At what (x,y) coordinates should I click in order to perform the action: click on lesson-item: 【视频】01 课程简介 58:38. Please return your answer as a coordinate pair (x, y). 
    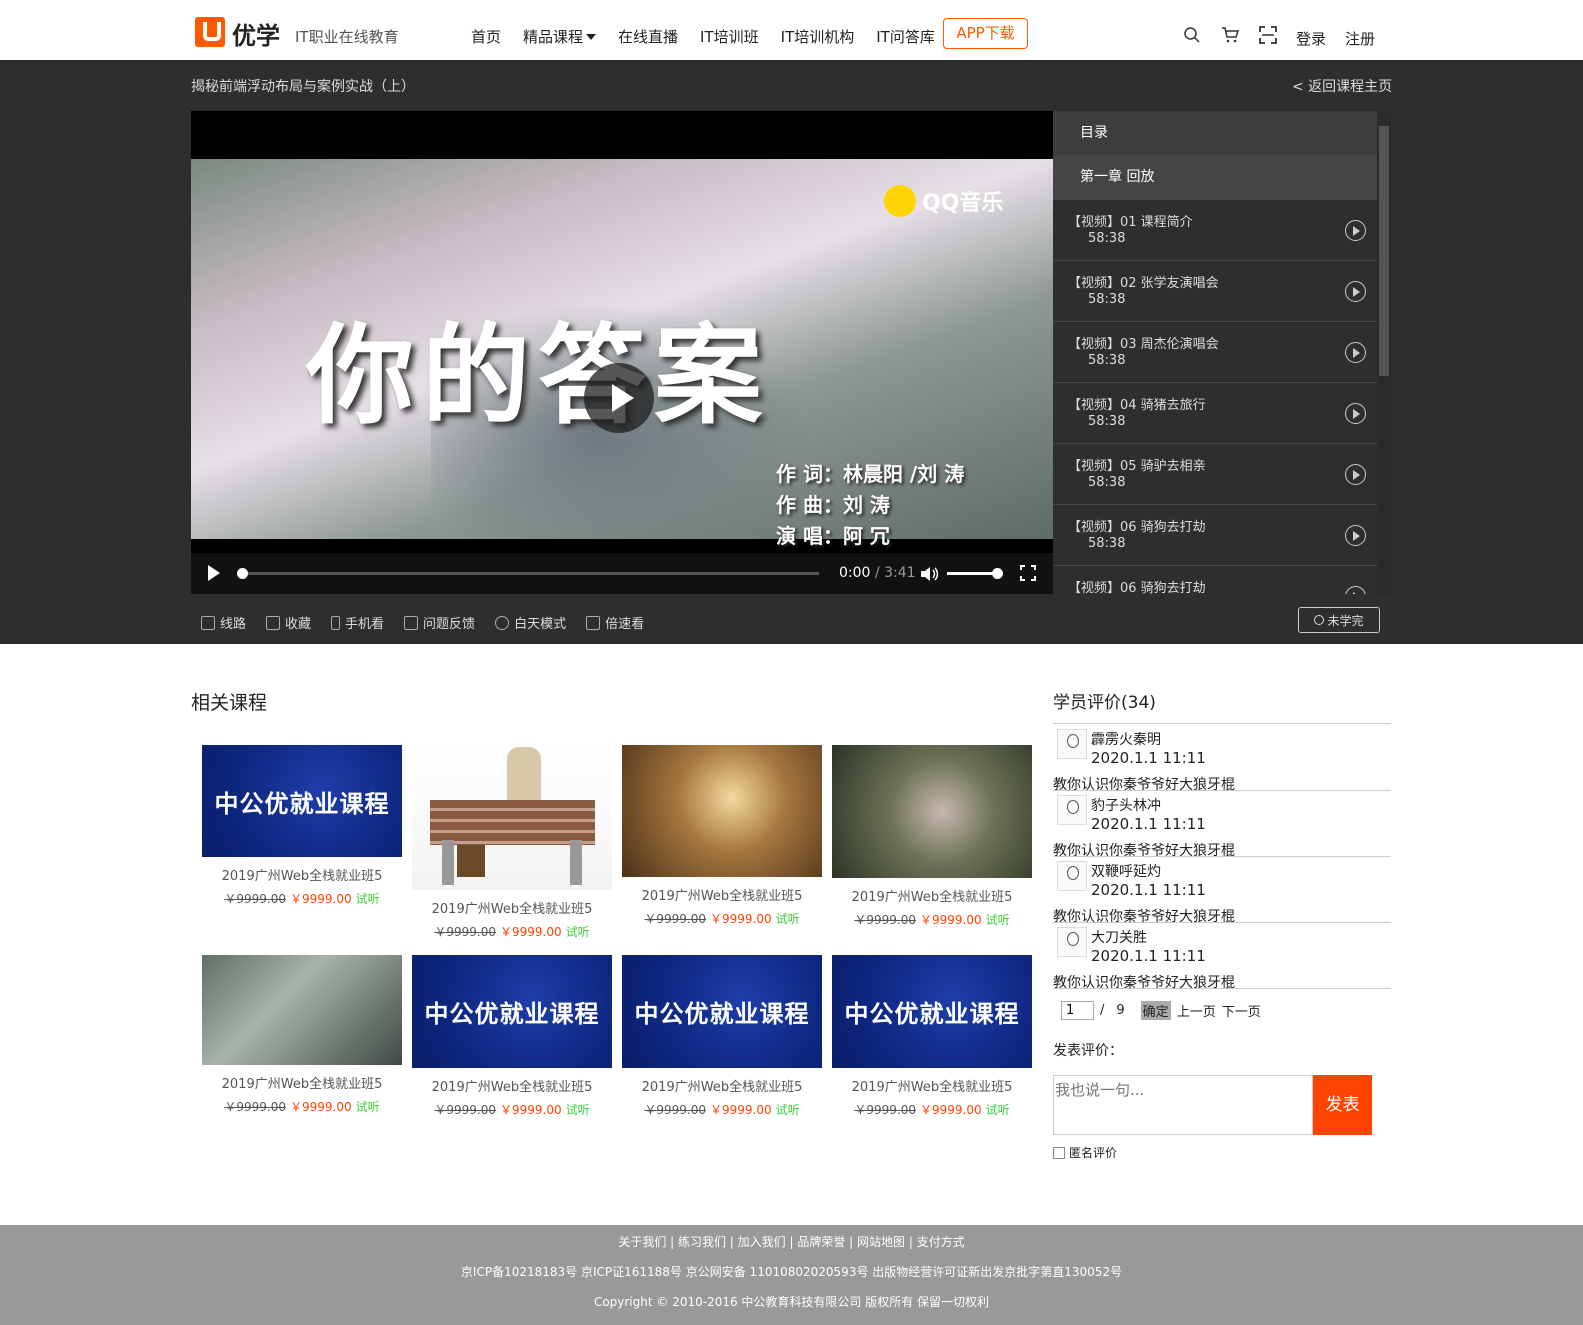
    Looking at the image, I should click on (1215, 230).